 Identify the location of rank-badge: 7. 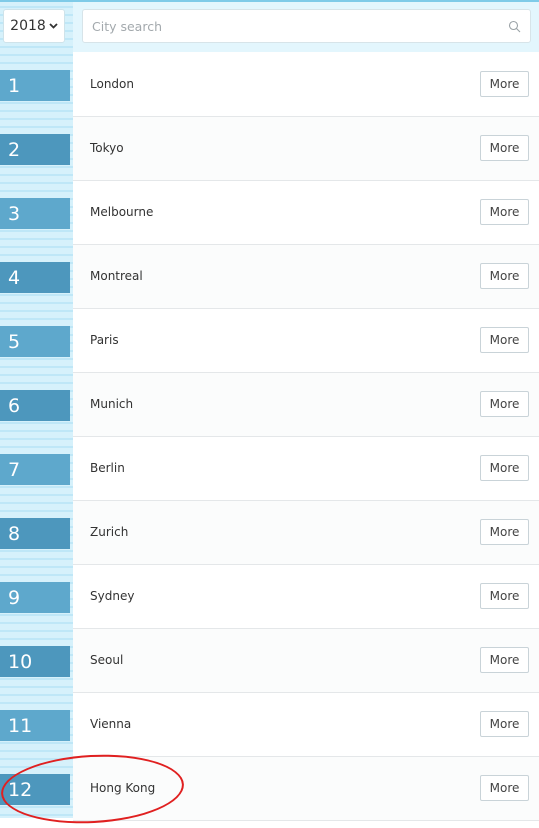
(35, 469).